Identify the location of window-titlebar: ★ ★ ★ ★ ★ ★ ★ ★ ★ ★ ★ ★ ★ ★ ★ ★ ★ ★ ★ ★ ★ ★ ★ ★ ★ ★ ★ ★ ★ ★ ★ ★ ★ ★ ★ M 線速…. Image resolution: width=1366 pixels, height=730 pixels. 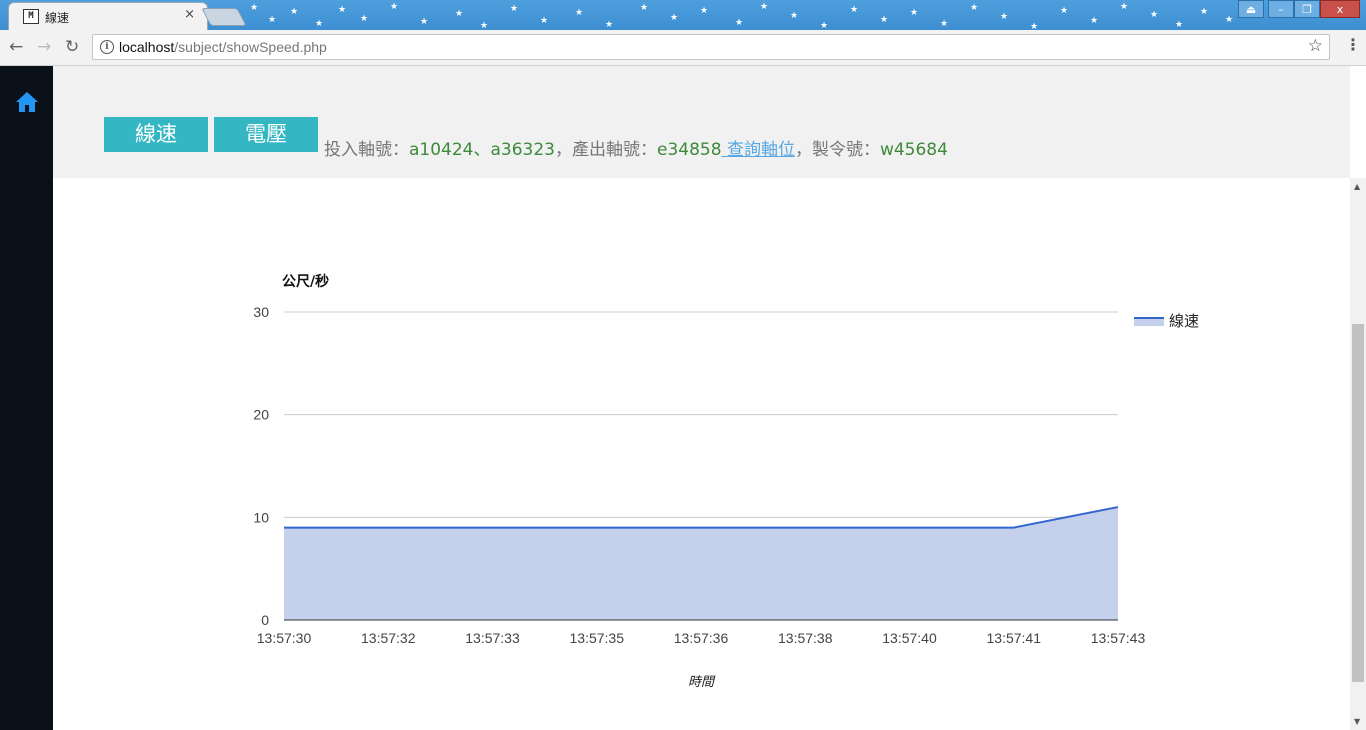
(683, 15).